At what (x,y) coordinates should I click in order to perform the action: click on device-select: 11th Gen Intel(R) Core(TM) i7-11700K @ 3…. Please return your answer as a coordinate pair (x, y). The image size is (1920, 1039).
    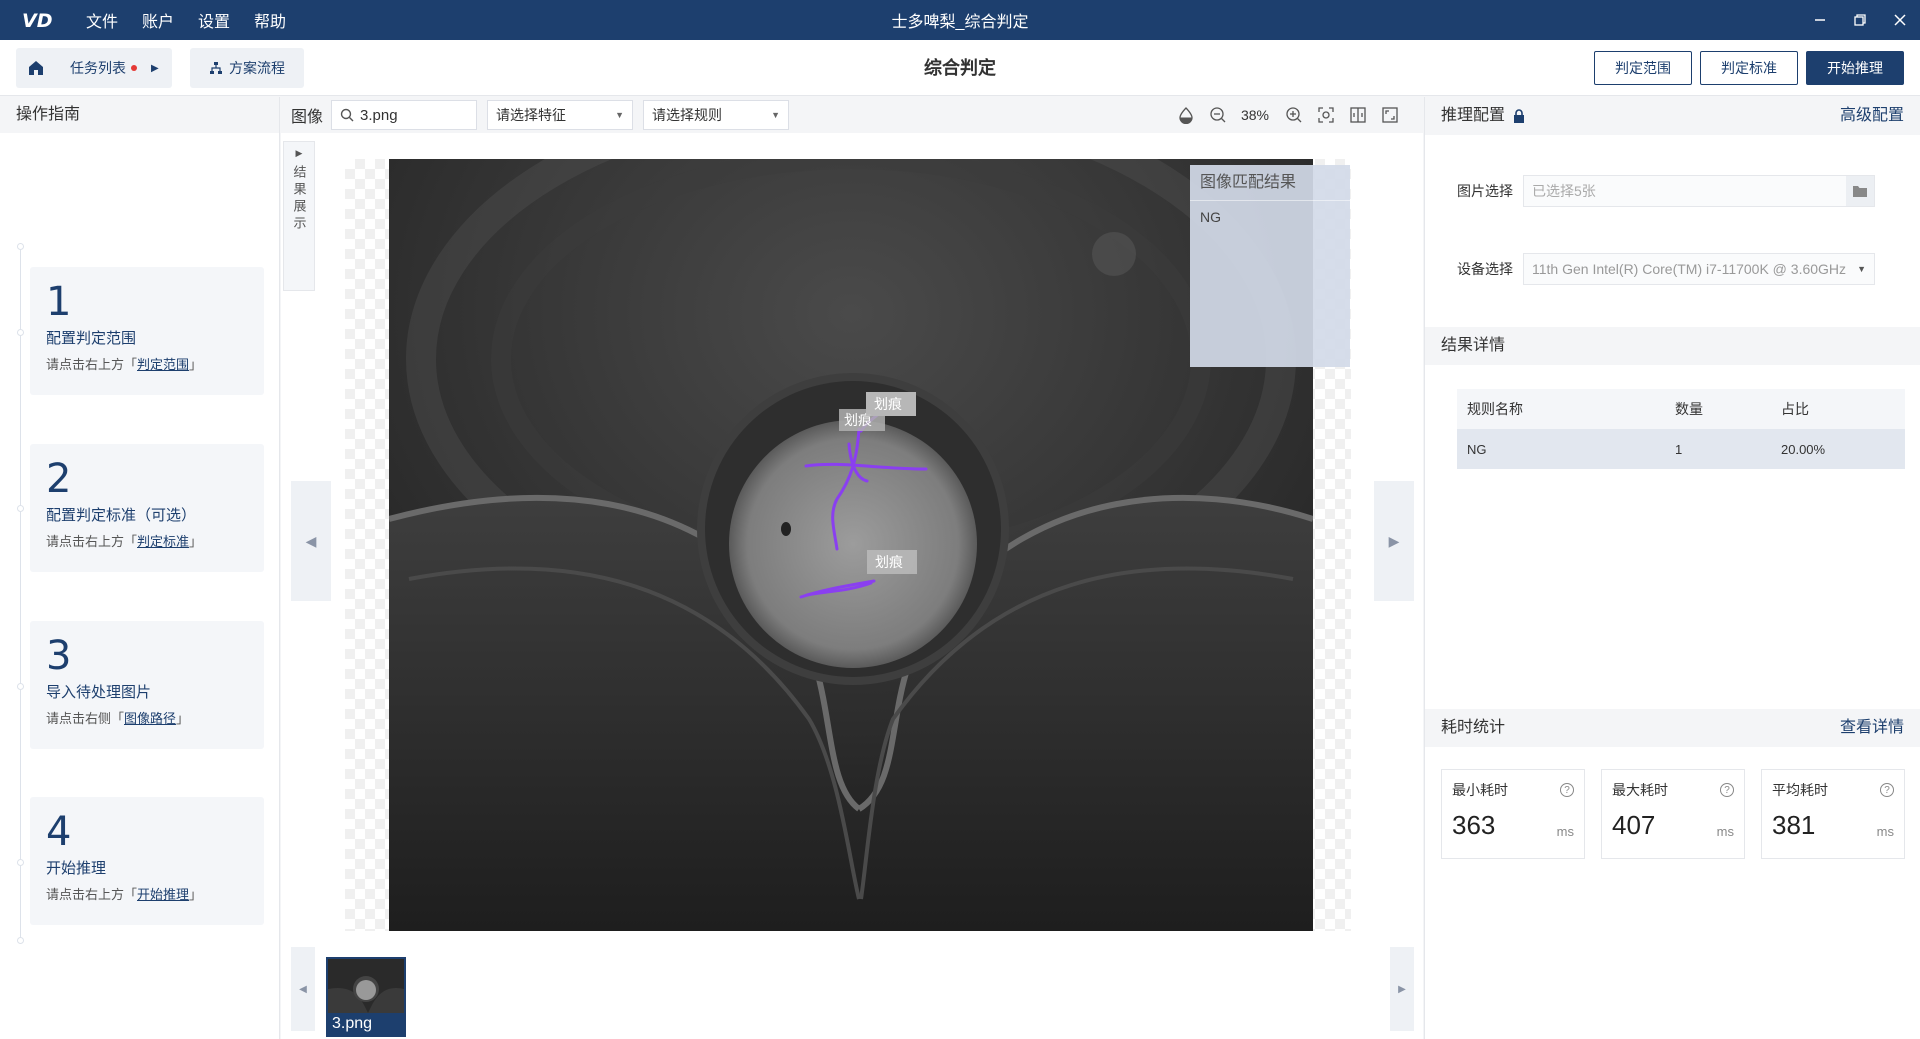
    Looking at the image, I should click on (1699, 269).